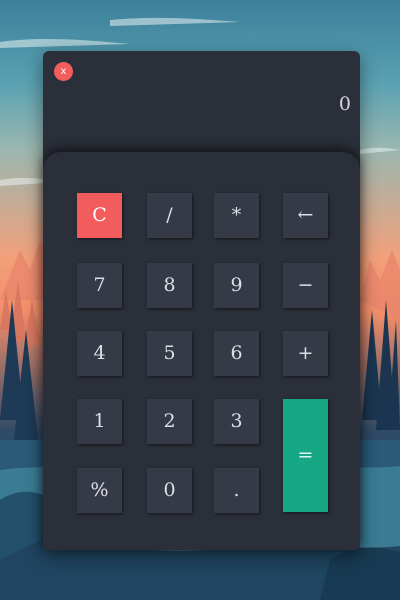 The image size is (400, 600). Describe the element at coordinates (169, 421) in the screenshot. I see `digit-2-key: 2` at that location.